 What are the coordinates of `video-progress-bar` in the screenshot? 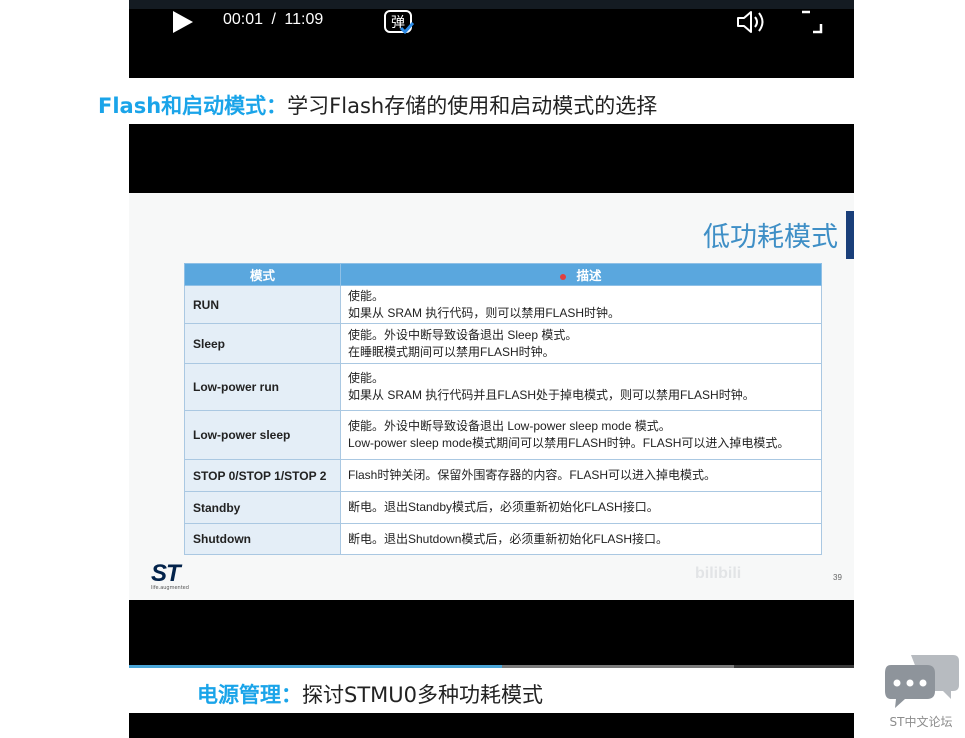 It's located at (491, 666).